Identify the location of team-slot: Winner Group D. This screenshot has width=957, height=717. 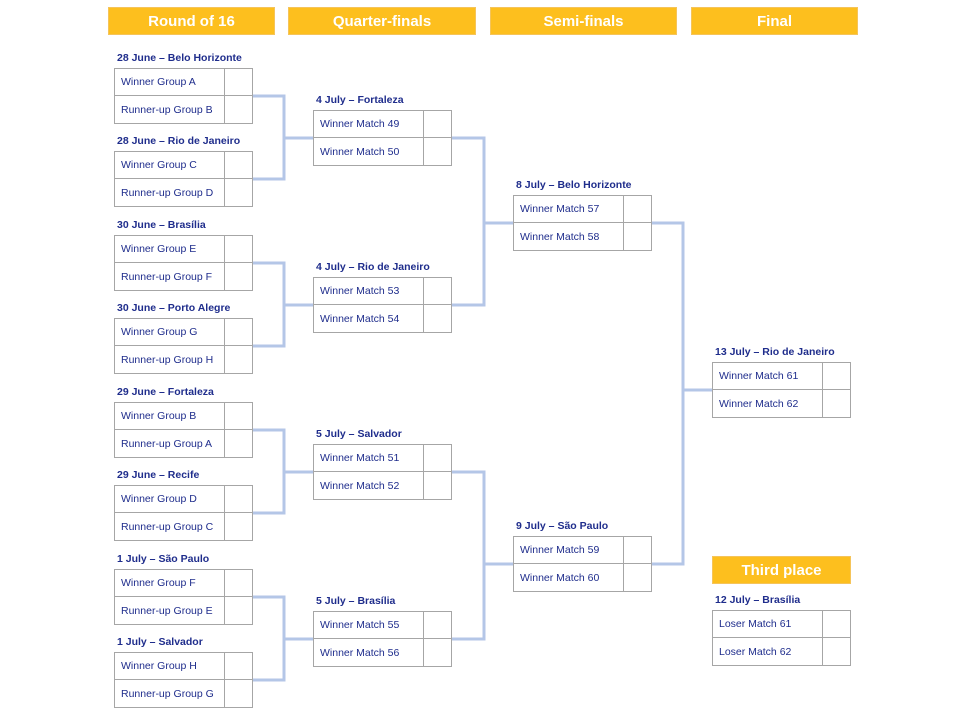
(183, 499).